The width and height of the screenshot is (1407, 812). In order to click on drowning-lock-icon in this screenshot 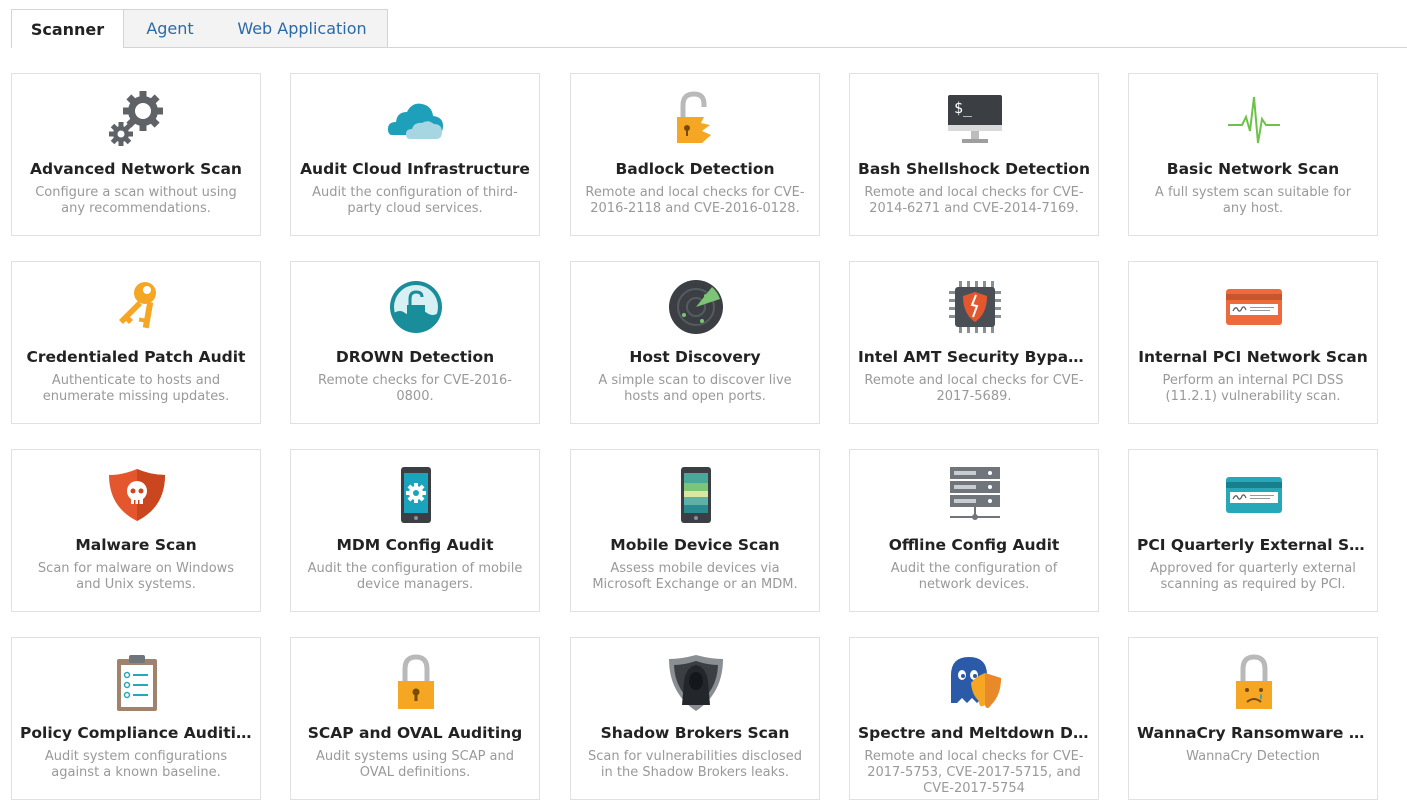, I will do `click(416, 307)`.